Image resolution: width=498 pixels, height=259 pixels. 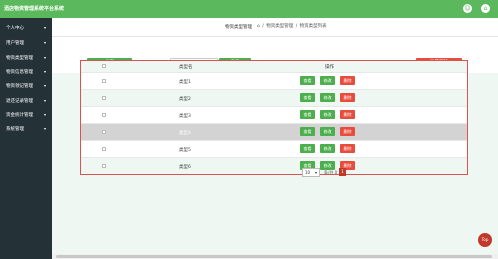 What do you see at coordinates (19, 101) in the screenshot?
I see `sidebar-item-label: 退还记录管理` at bounding box center [19, 101].